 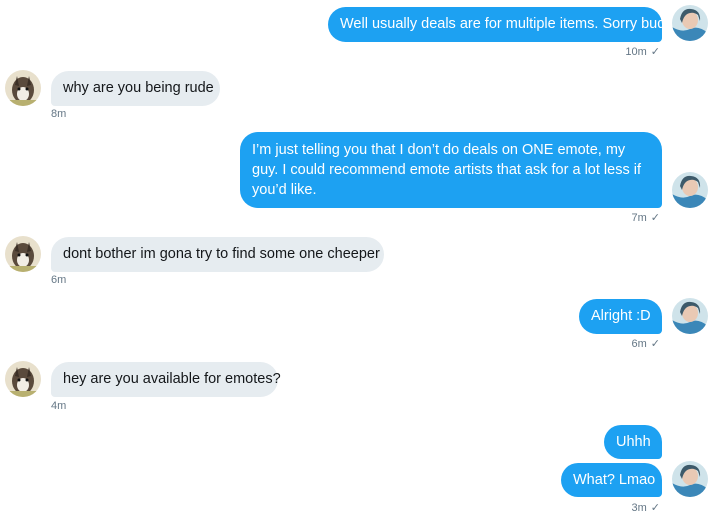 What do you see at coordinates (620, 316) in the screenshot?
I see `message-bubble-outgoing: Alright :D` at bounding box center [620, 316].